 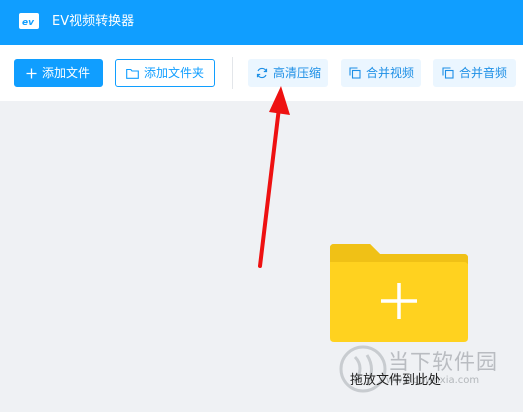 I want to click on add-folder-label: 添加文件夹, so click(x=174, y=73).